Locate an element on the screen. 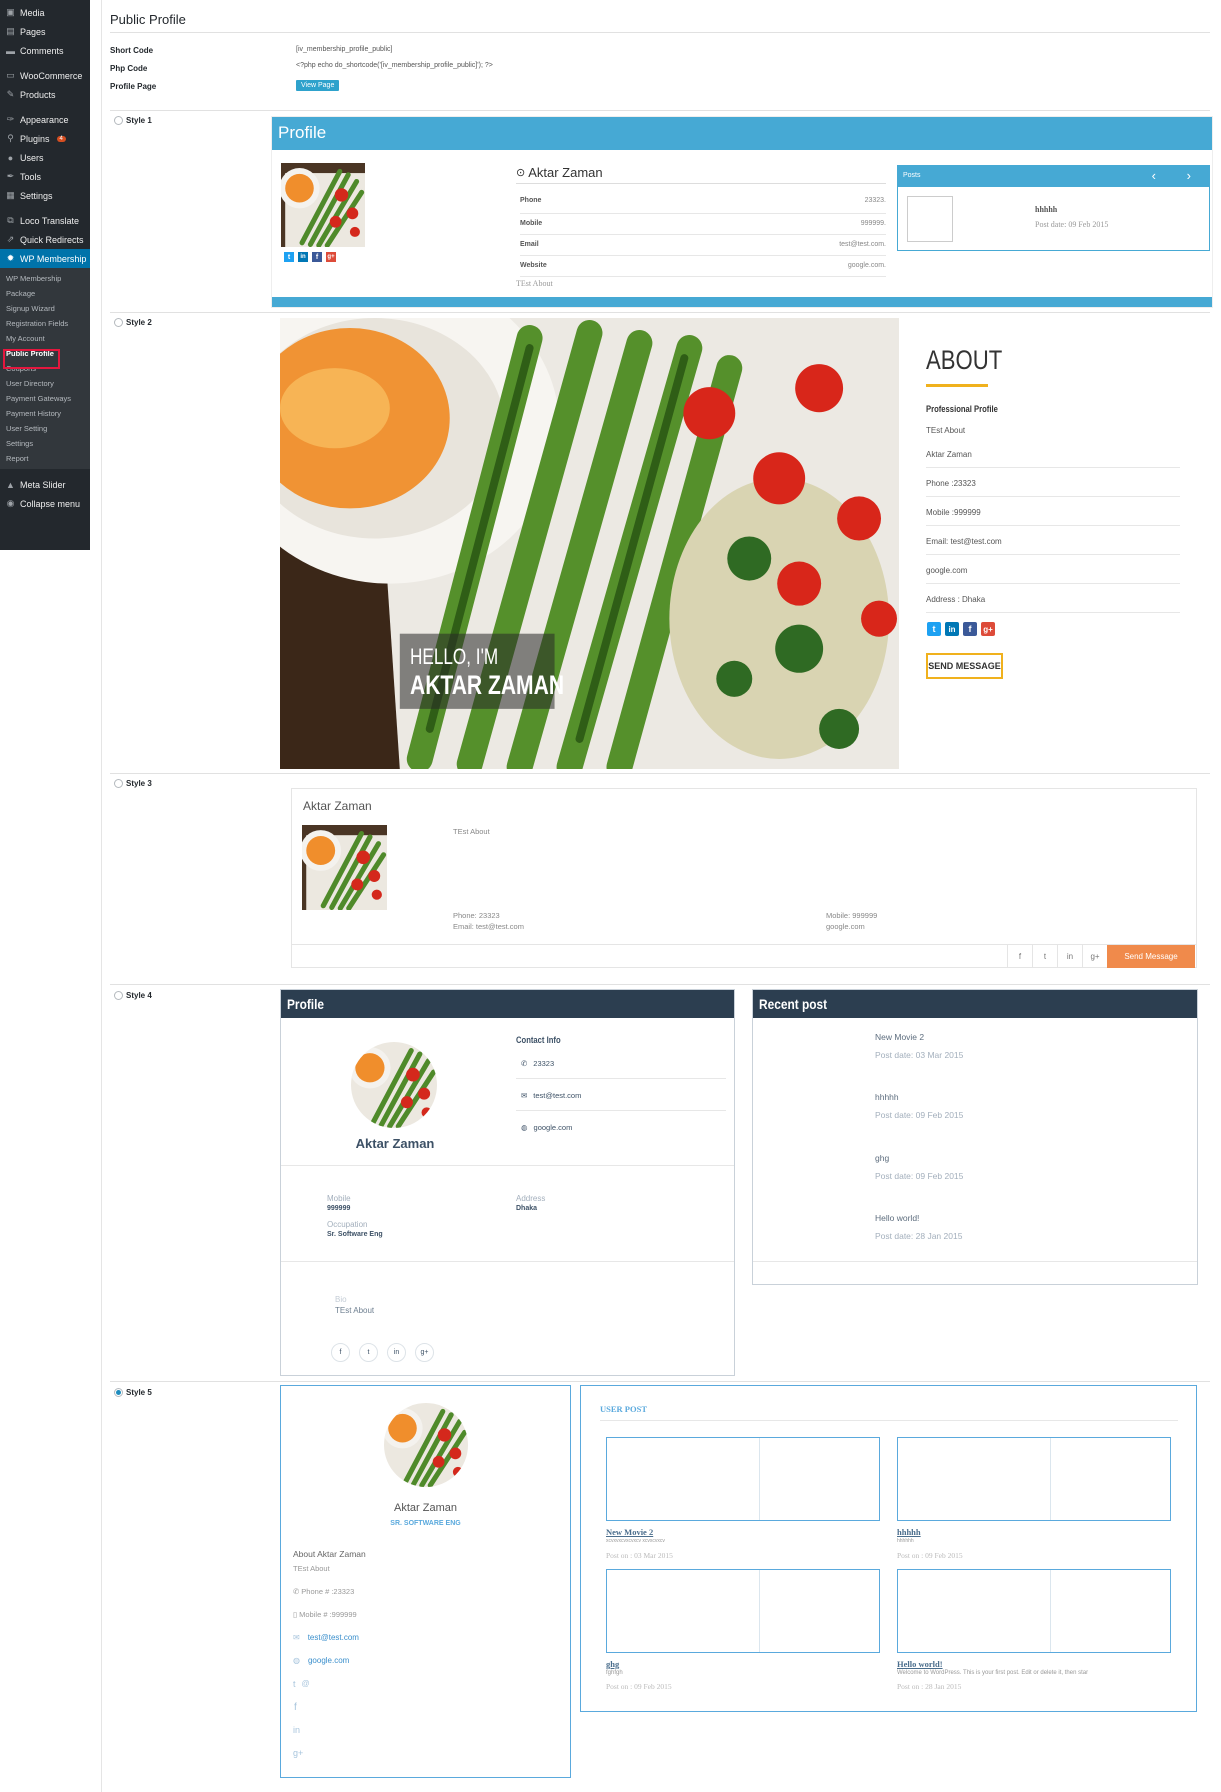  style3-about: TEst About is located at coordinates (471, 831).